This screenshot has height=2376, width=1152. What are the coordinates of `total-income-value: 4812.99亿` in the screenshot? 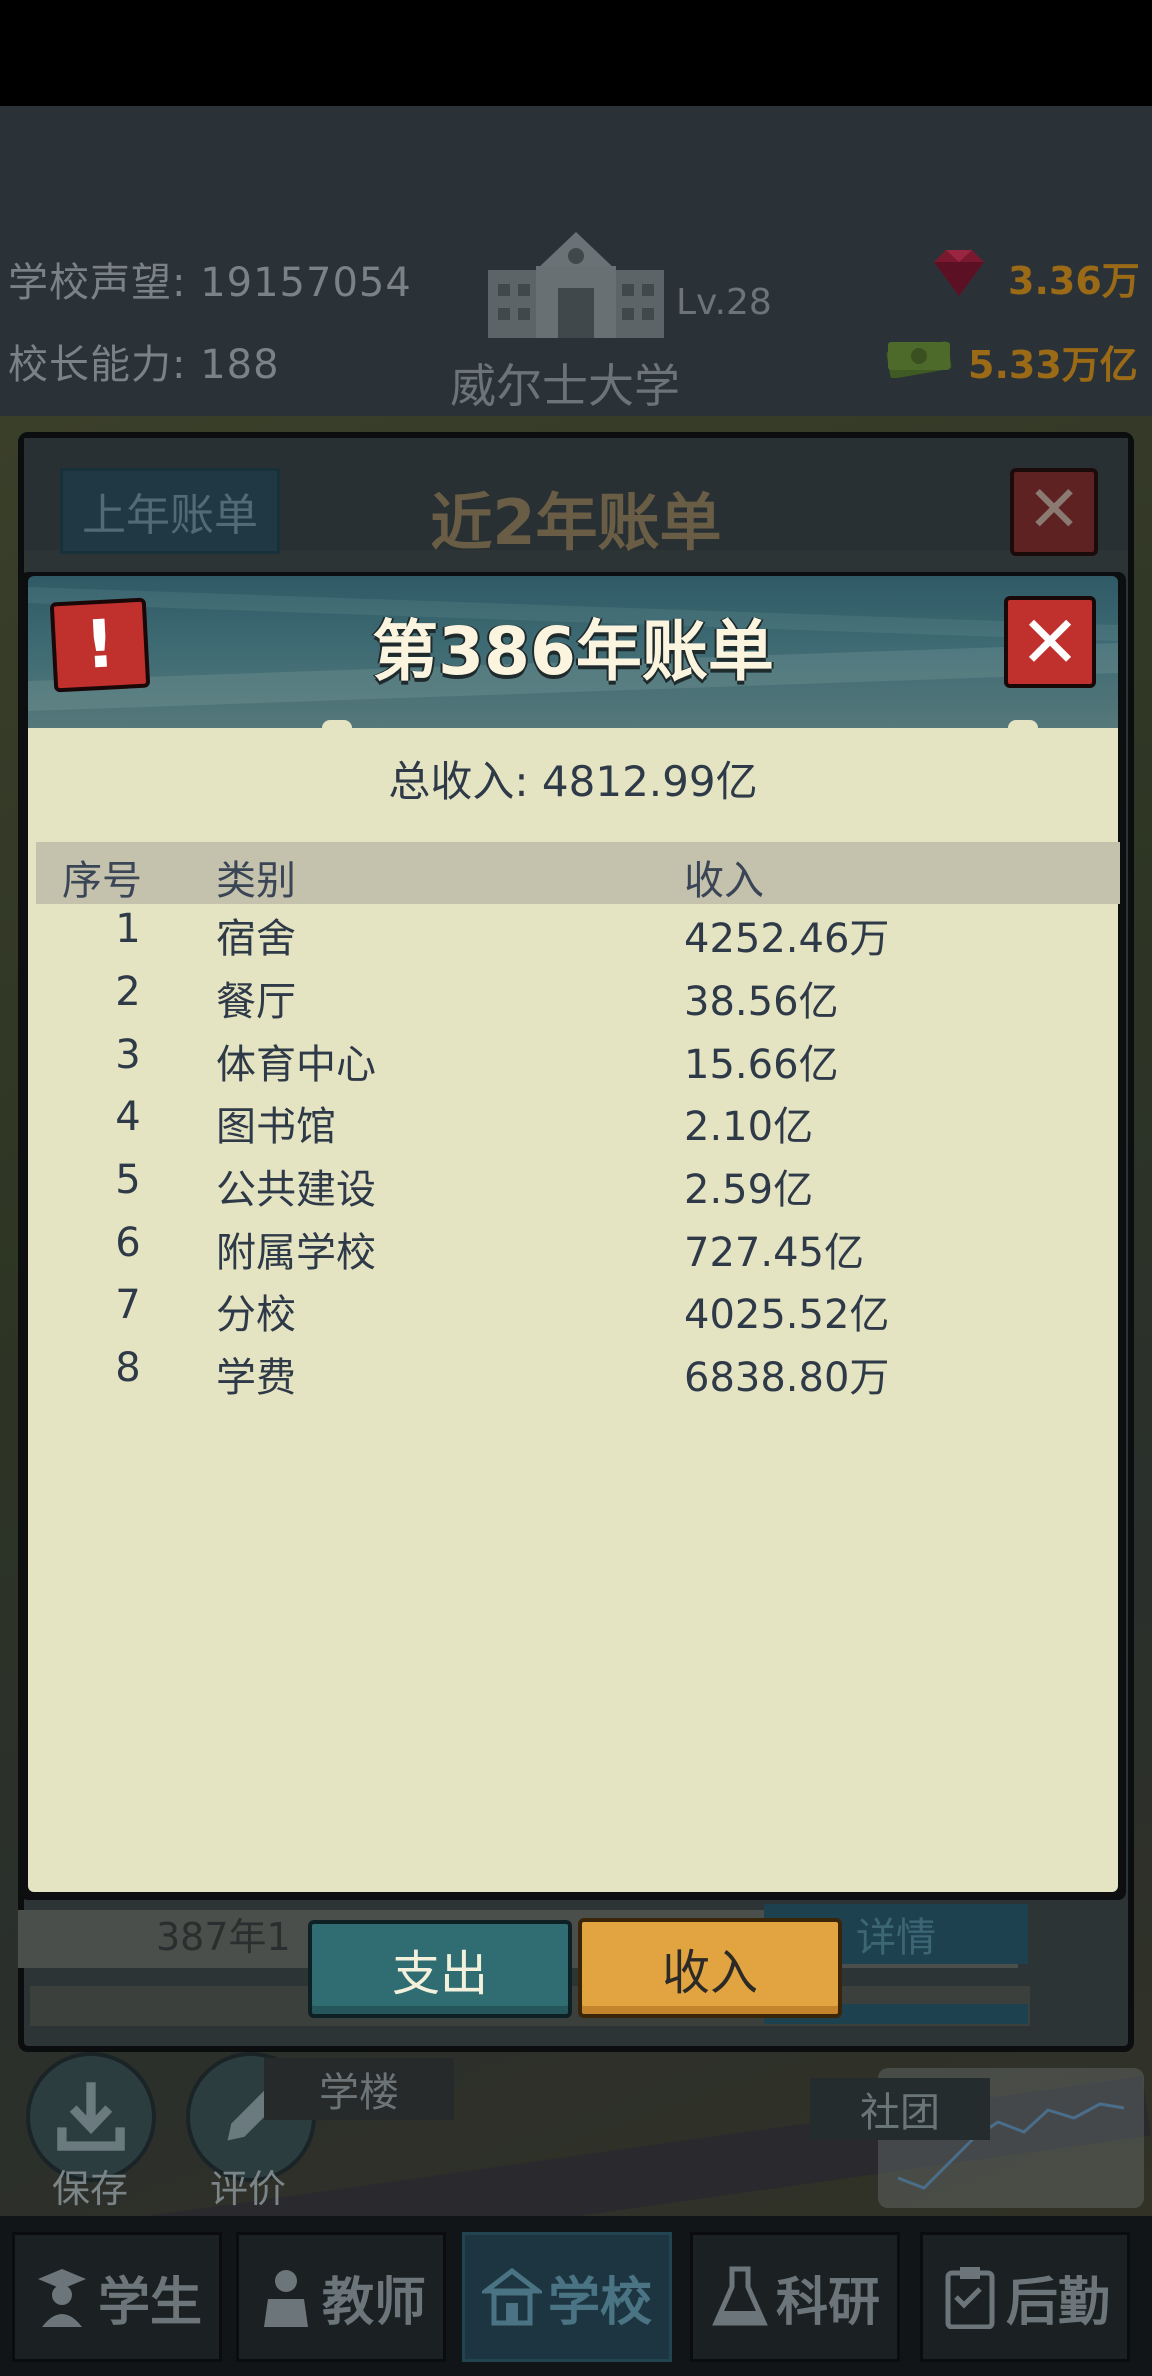 It's located at (649, 781).